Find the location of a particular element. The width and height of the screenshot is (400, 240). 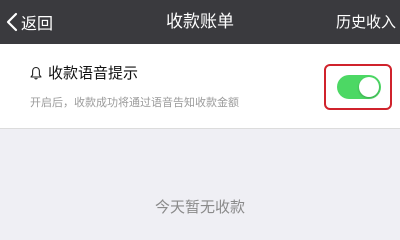

voice-setting-title: 收款语音提示 is located at coordinates (93, 73).